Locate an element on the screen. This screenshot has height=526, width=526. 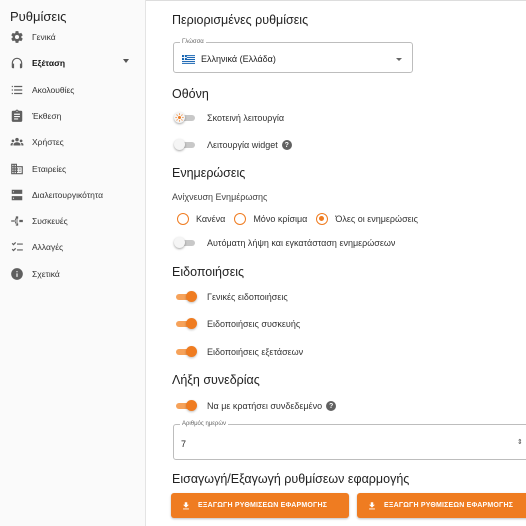
restricted-settings-heading: Περιορισμένες ρυθμίσεις is located at coordinates (240, 20).